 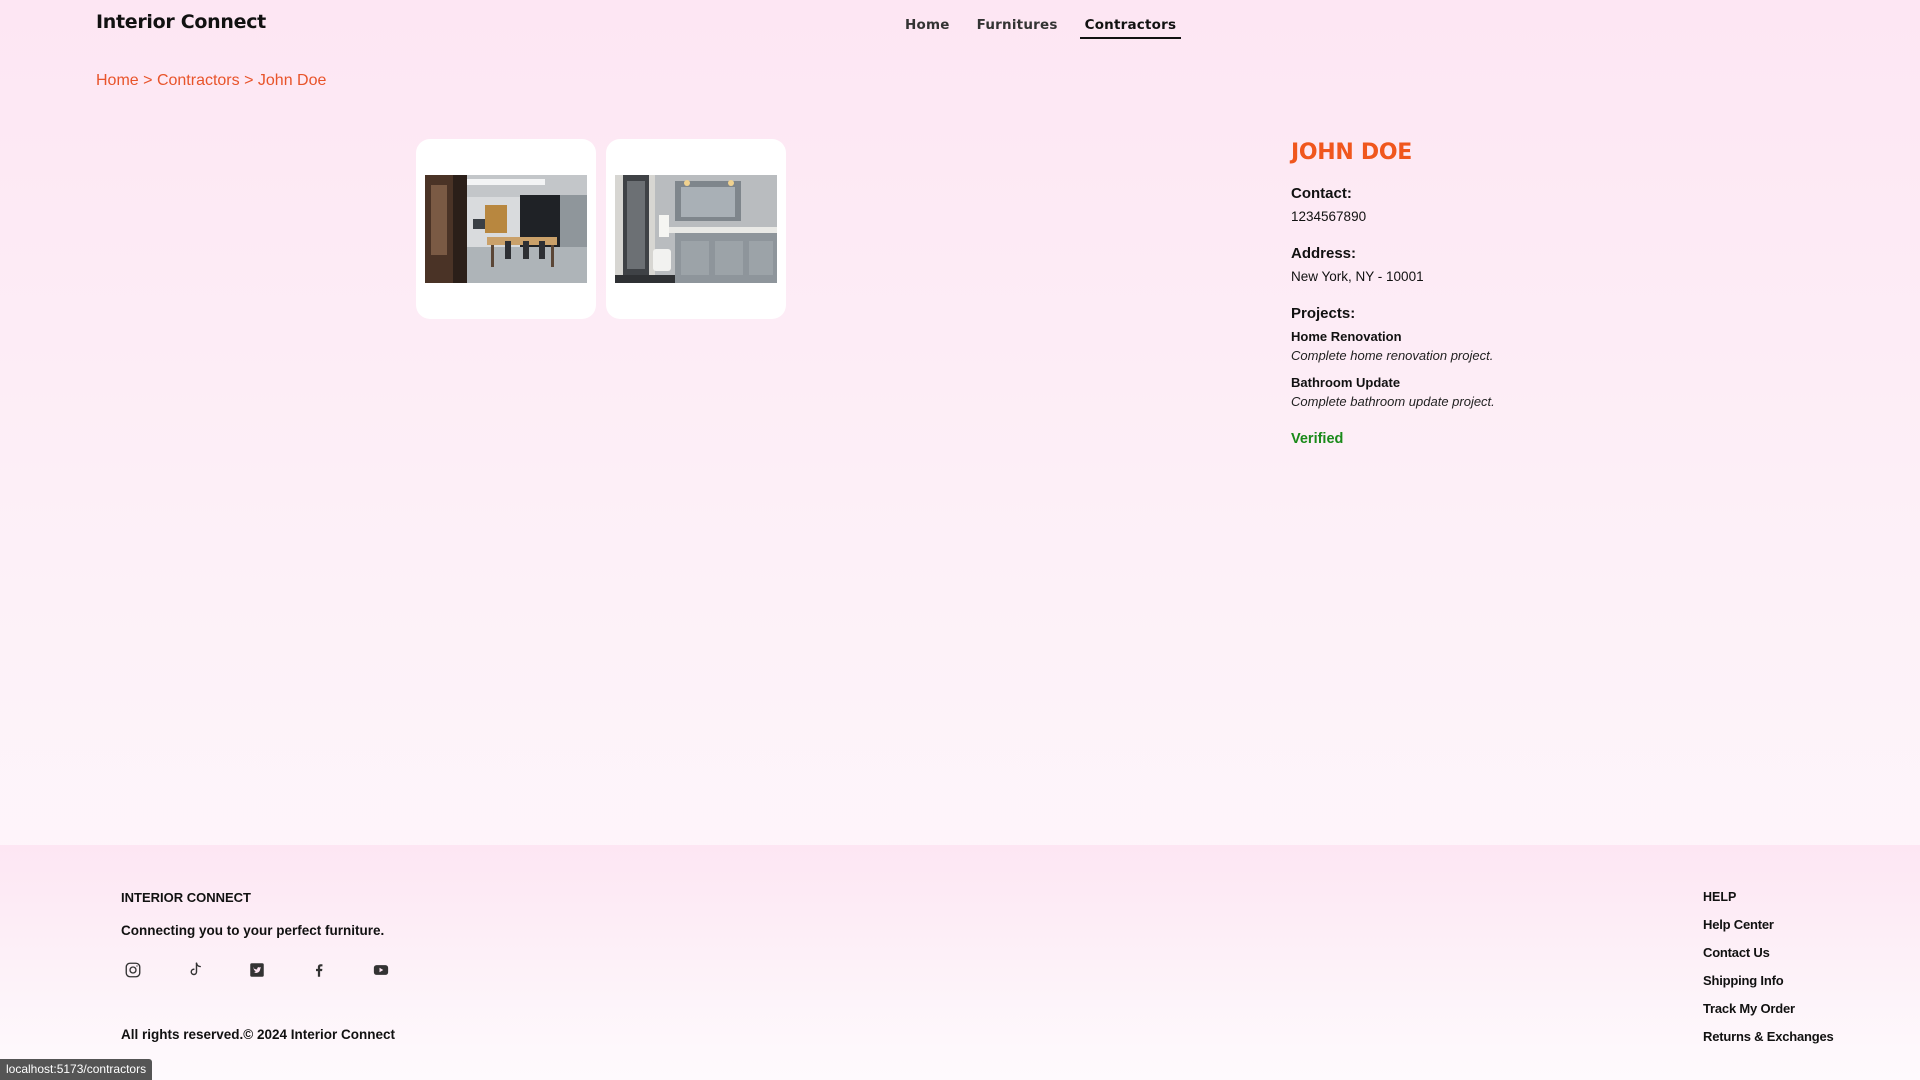 What do you see at coordinates (1324, 253) in the screenshot?
I see `address-label: Address:` at bounding box center [1324, 253].